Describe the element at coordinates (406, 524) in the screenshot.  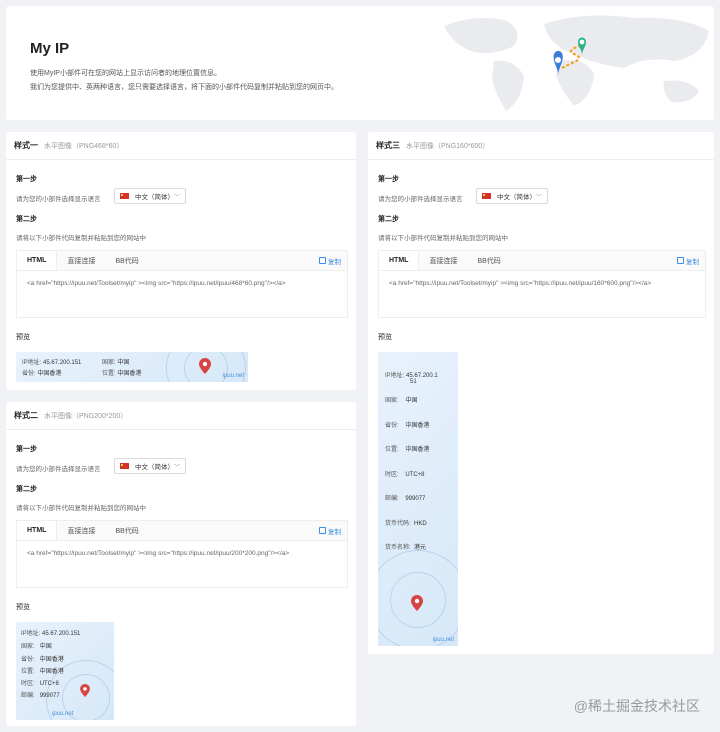
I see `pv3-currency-code: 货币代码: HKD` at that location.